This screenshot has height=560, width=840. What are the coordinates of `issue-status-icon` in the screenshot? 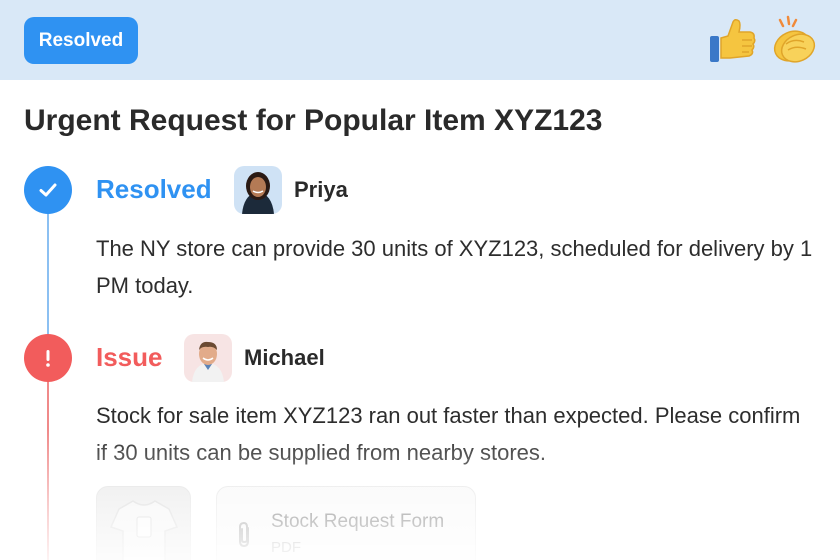 It's located at (48, 358).